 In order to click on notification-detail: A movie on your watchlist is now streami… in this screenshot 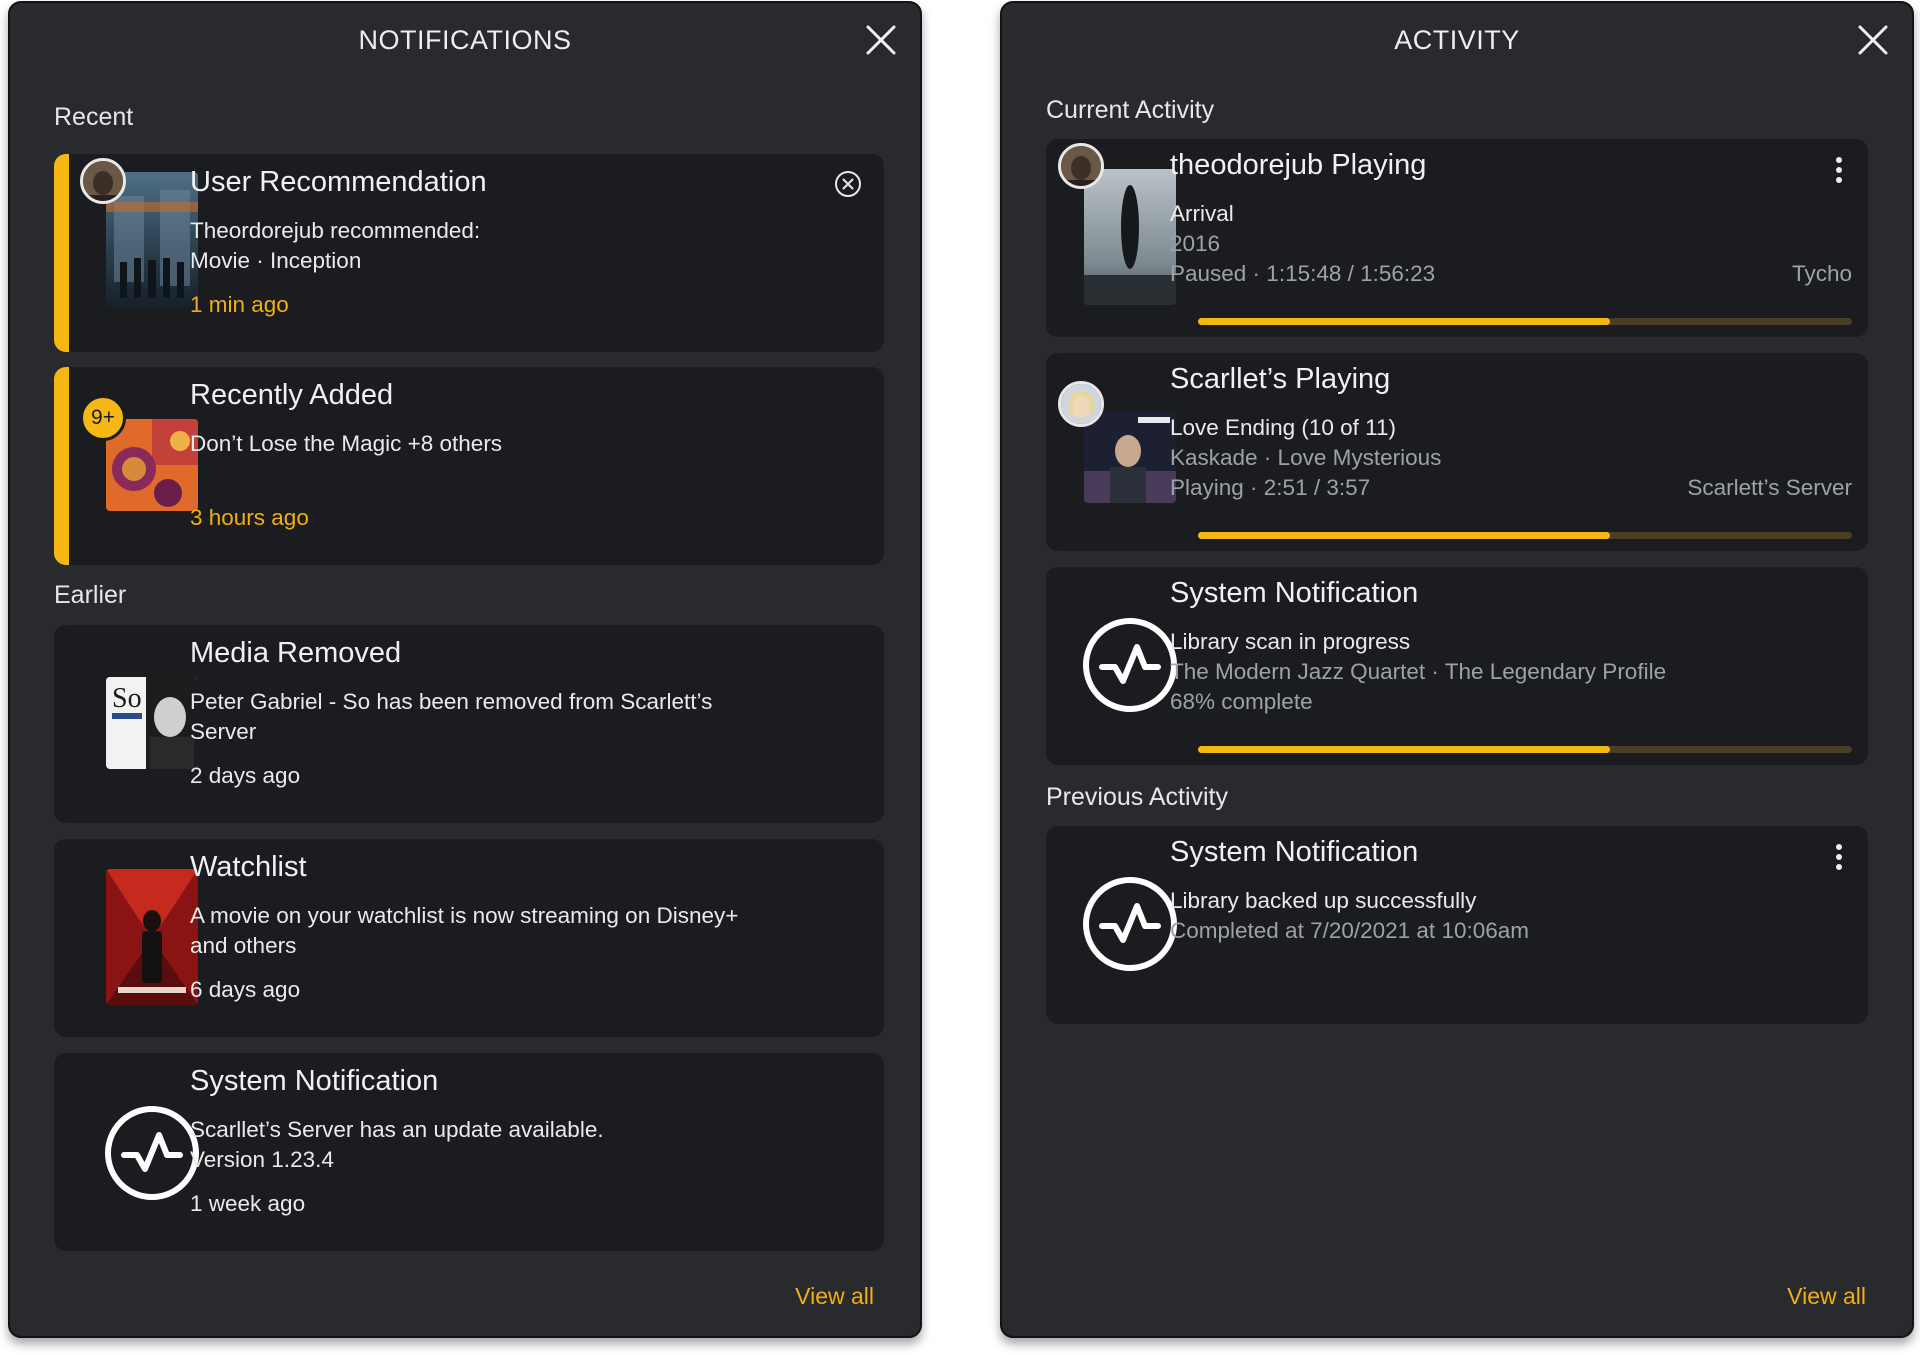, I will do `click(464, 915)`.